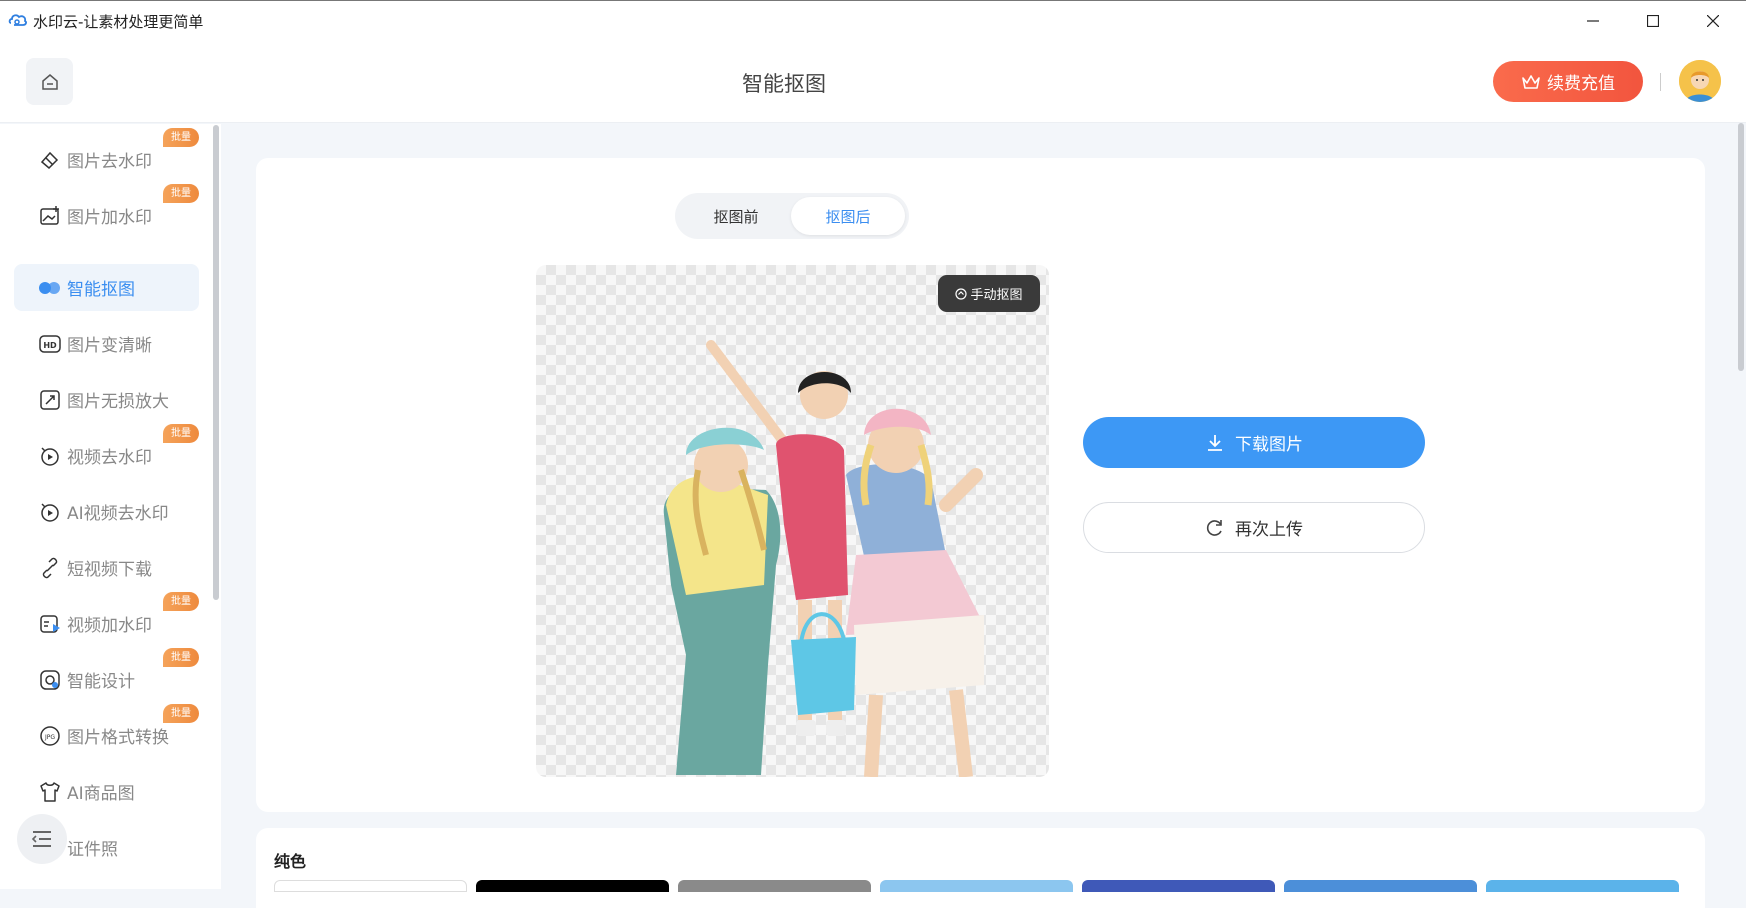  Describe the element at coordinates (848, 216) in the screenshot. I see `tab-after-cutout: 抠图后` at that location.